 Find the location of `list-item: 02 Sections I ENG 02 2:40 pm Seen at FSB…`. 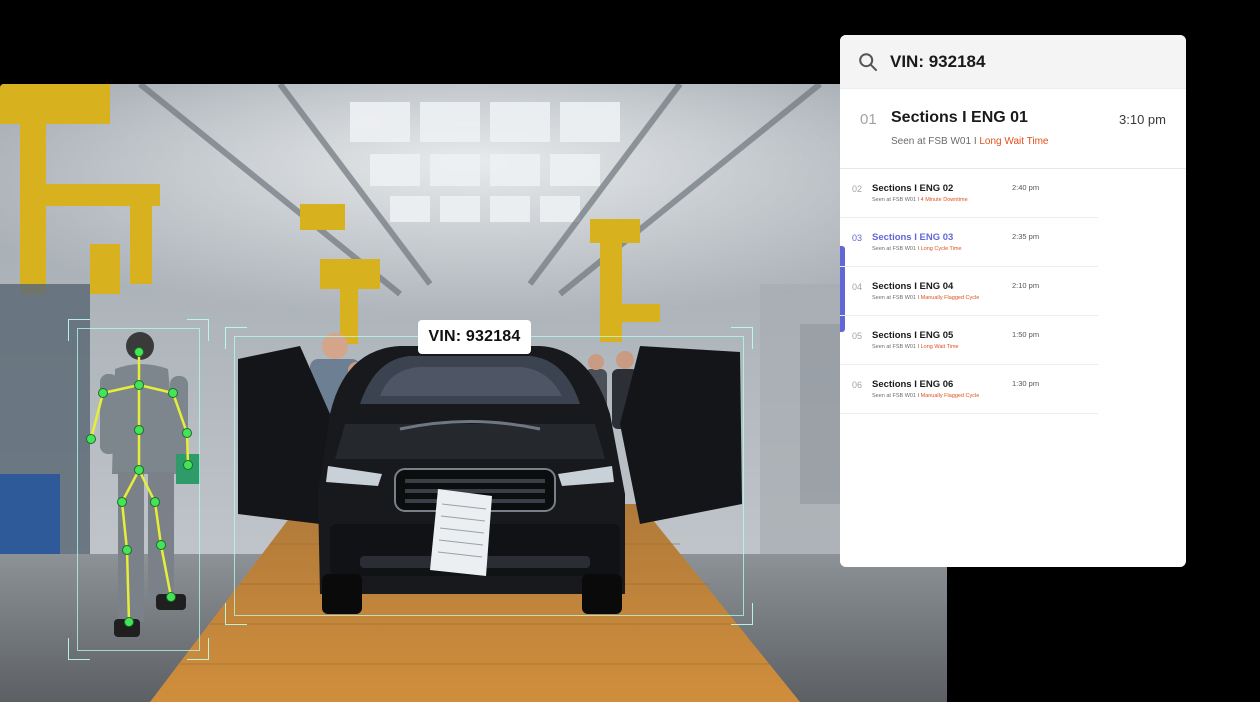

list-item: 02 Sections I ENG 02 2:40 pm Seen at FSB… is located at coordinates (969, 193).